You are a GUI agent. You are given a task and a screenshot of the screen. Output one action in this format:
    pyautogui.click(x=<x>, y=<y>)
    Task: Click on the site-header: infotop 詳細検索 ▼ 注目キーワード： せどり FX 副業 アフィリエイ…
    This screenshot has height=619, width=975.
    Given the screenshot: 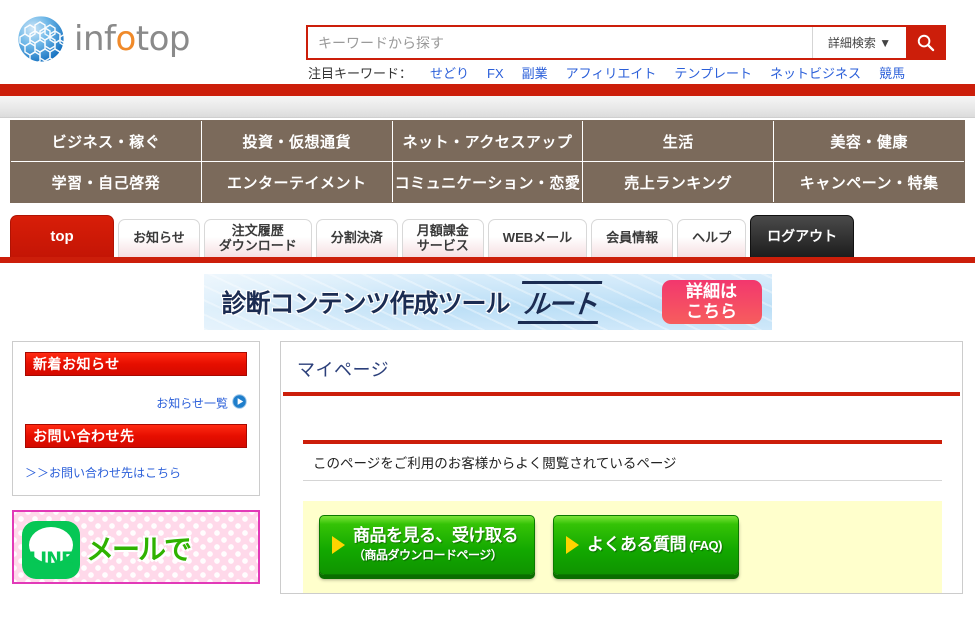 What is the action you would take?
    pyautogui.click(x=487, y=42)
    